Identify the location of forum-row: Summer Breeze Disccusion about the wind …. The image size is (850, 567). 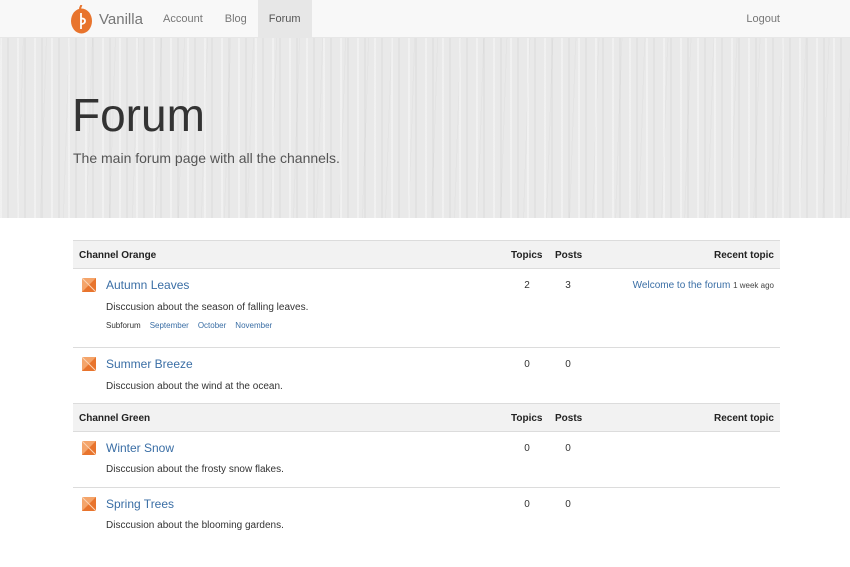
(426, 375).